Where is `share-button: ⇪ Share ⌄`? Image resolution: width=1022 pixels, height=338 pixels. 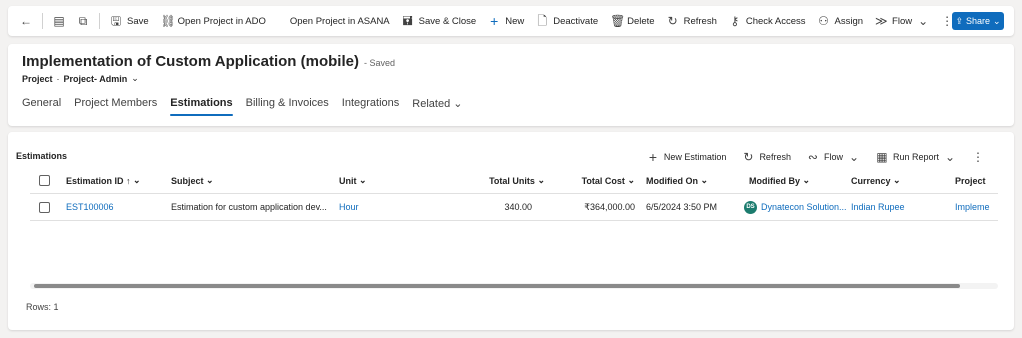 share-button: ⇪ Share ⌄ is located at coordinates (978, 21).